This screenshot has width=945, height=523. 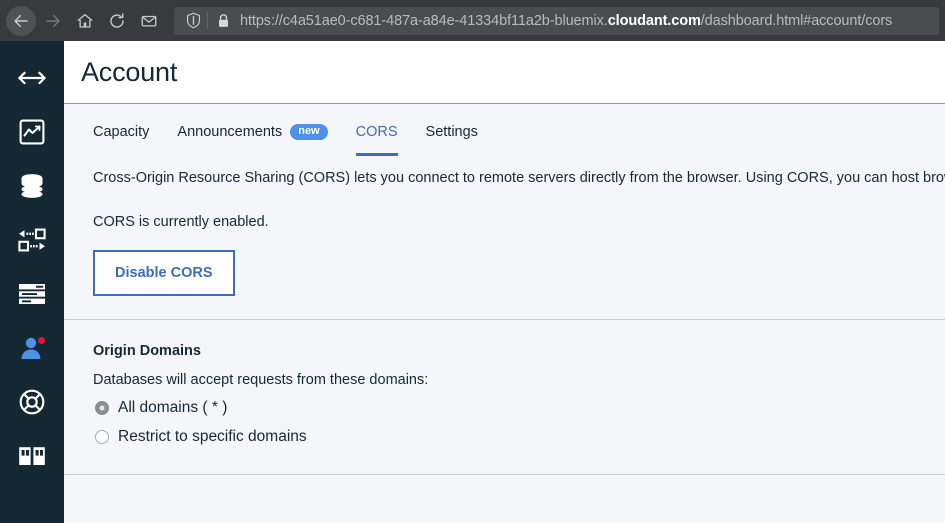 I want to click on database-stack-icon, so click(x=32, y=186).